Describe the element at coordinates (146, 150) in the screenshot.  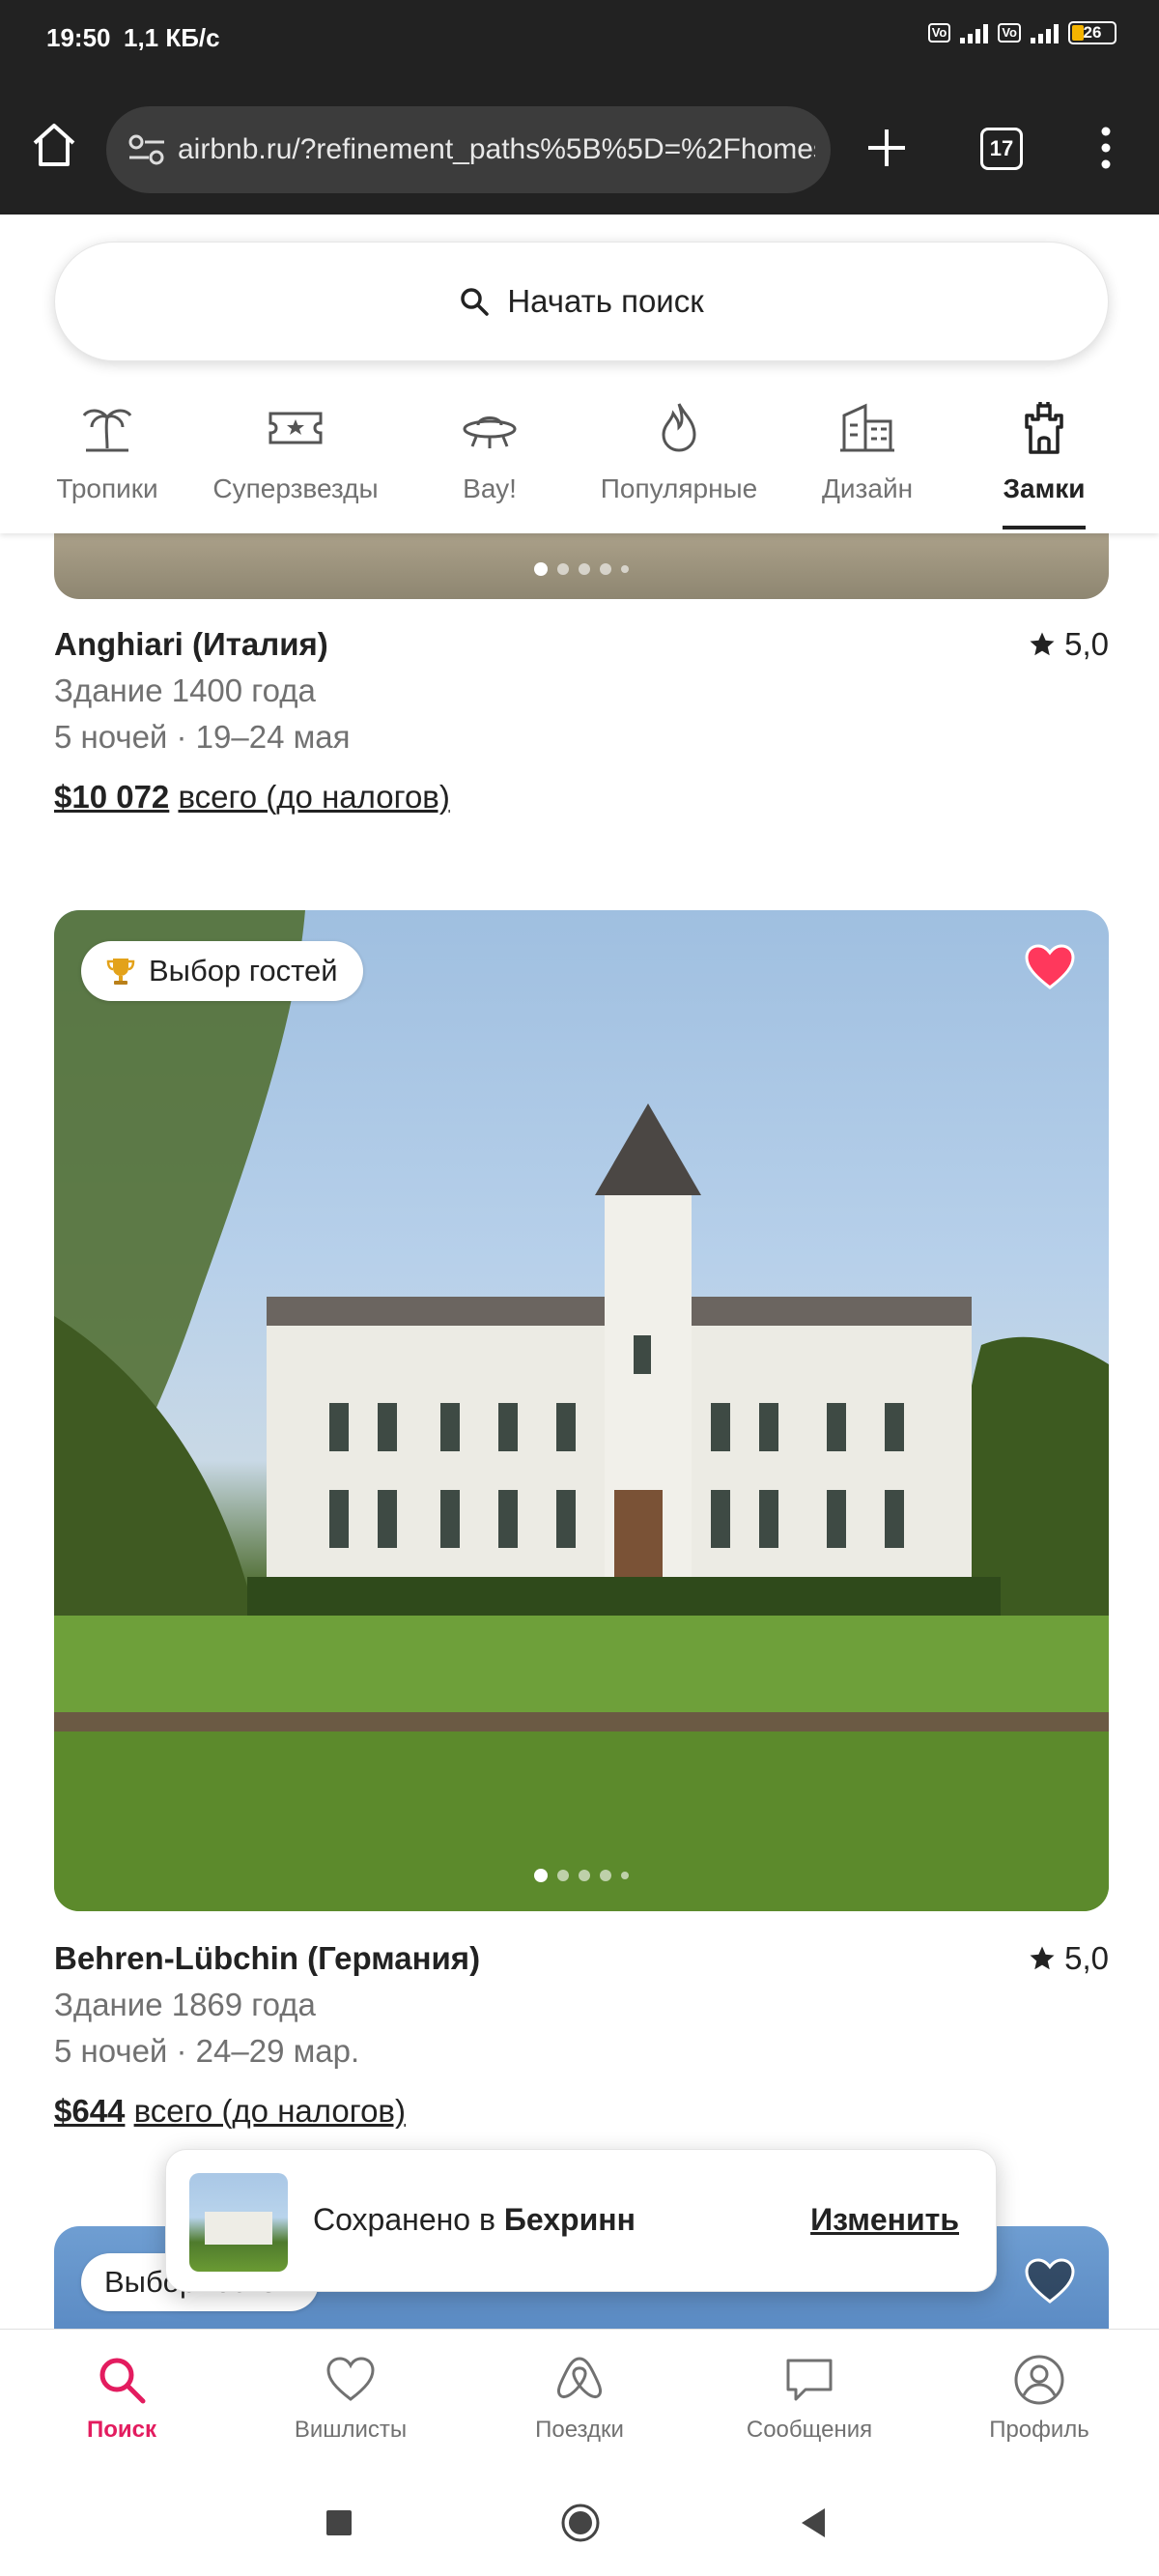
I see `site-settings-icon` at that location.